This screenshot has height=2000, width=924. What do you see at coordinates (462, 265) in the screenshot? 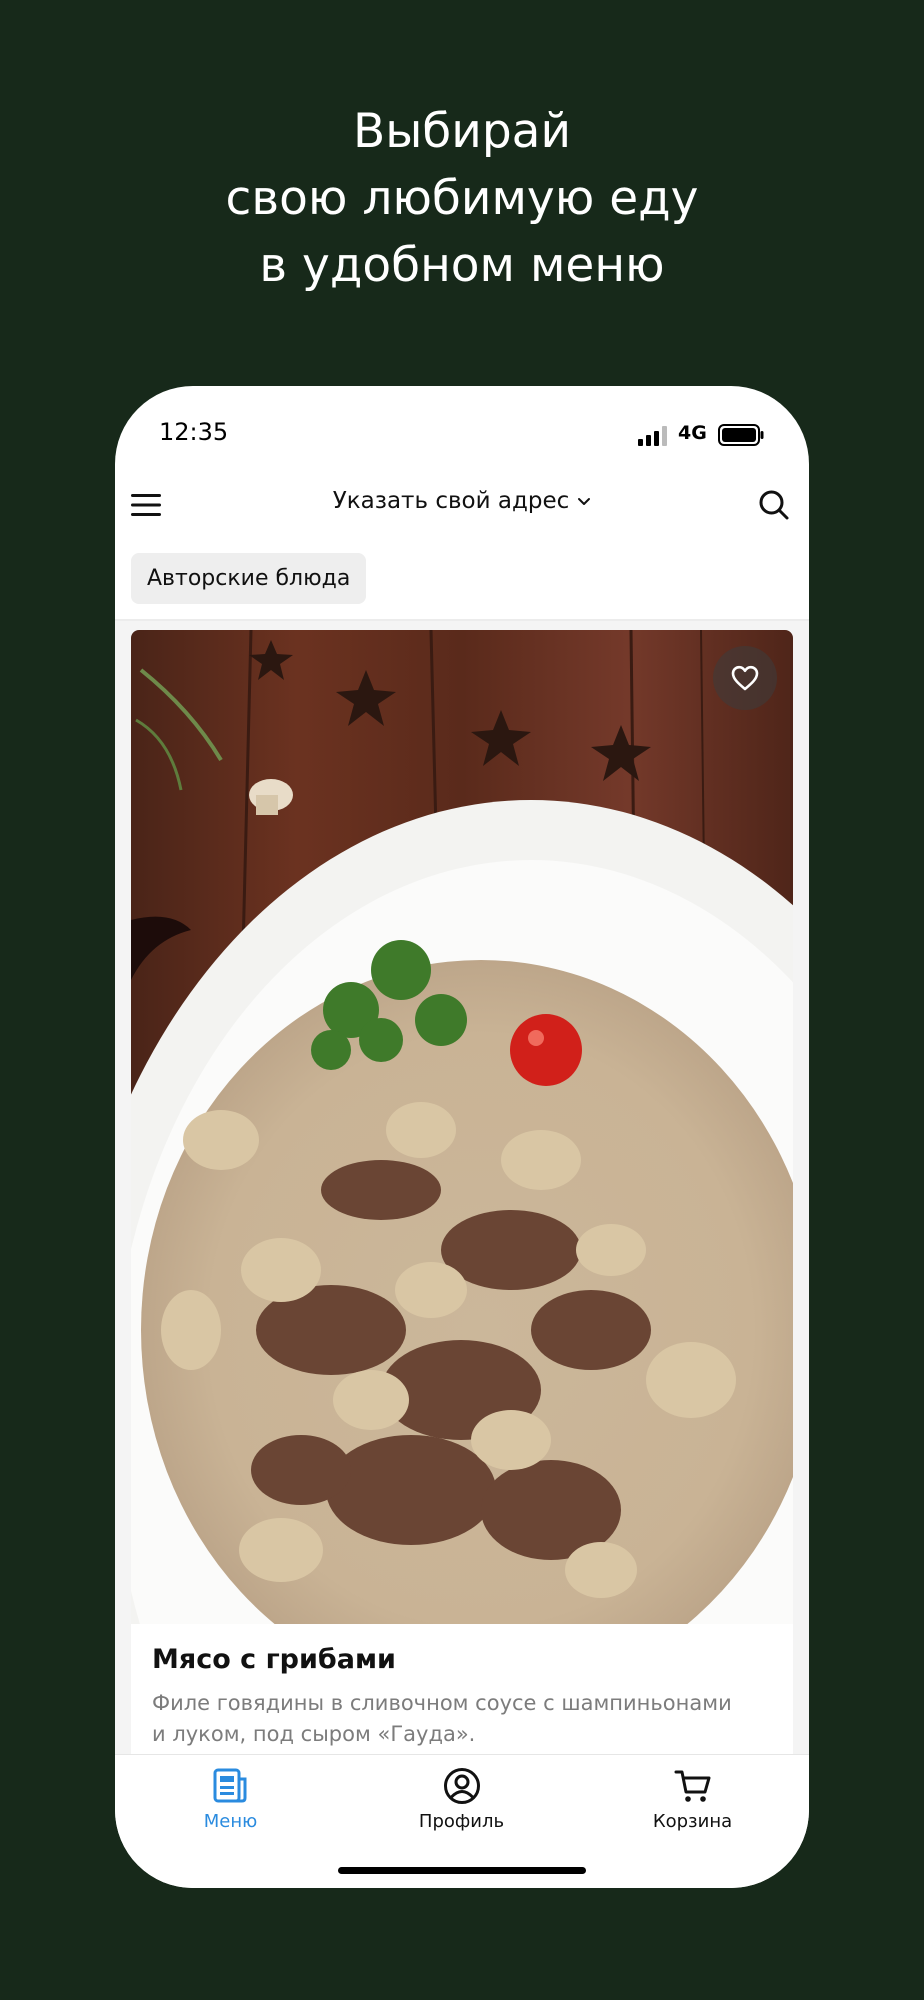
I see `promo-headline-line-3: в удобном меню` at bounding box center [462, 265].